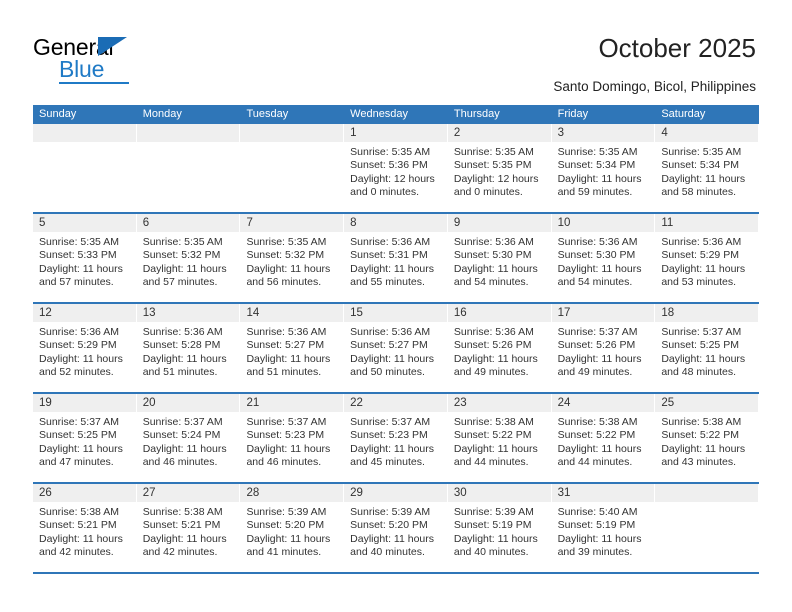  Describe the element at coordinates (603, 493) in the screenshot. I see `day-number-band: 31` at that location.